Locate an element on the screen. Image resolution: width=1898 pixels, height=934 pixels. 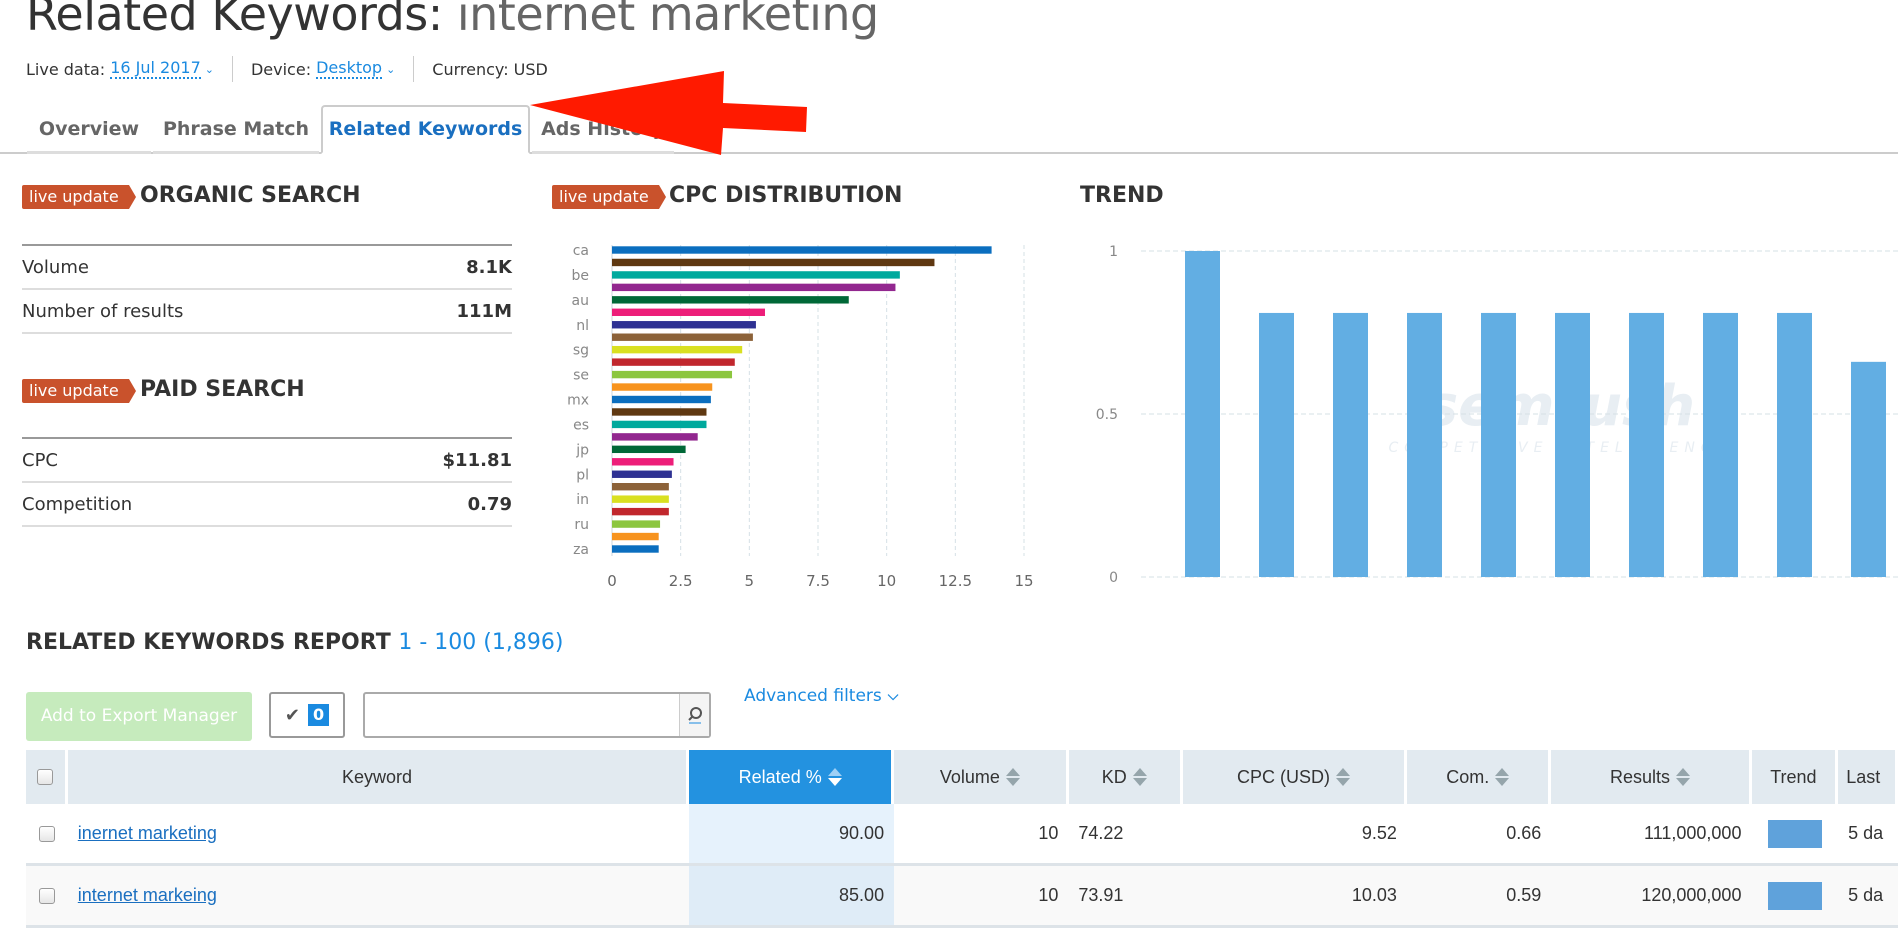
paid-search-table: CPC $11.81 Competition 0.79 is located at coordinates (267, 482).